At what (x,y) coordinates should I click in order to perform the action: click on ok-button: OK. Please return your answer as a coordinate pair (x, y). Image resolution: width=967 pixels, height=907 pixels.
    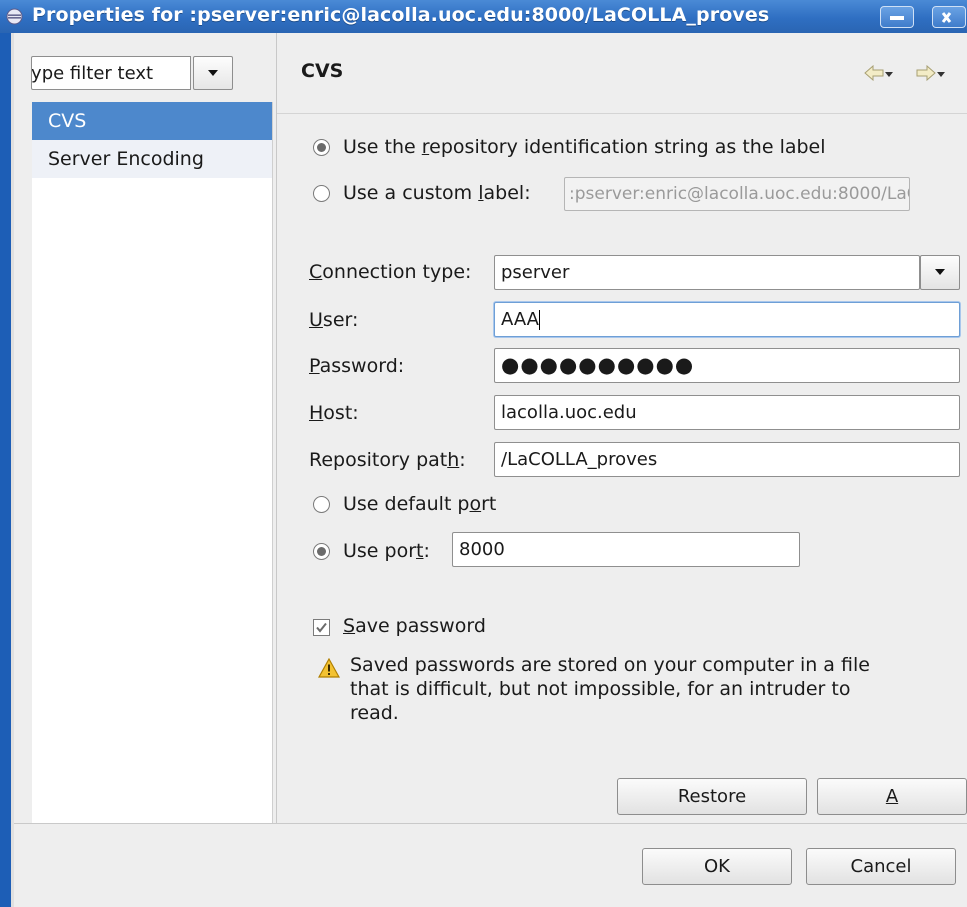
    Looking at the image, I should click on (717, 866).